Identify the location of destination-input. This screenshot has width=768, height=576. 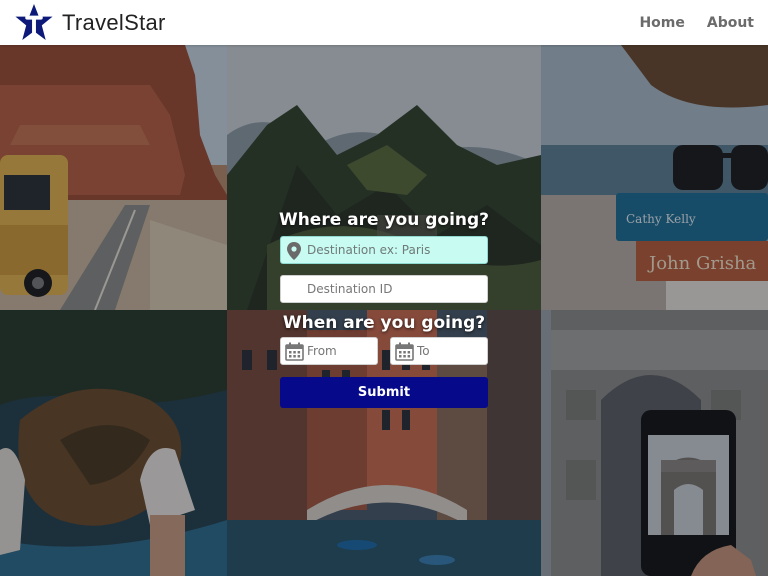
(384, 250).